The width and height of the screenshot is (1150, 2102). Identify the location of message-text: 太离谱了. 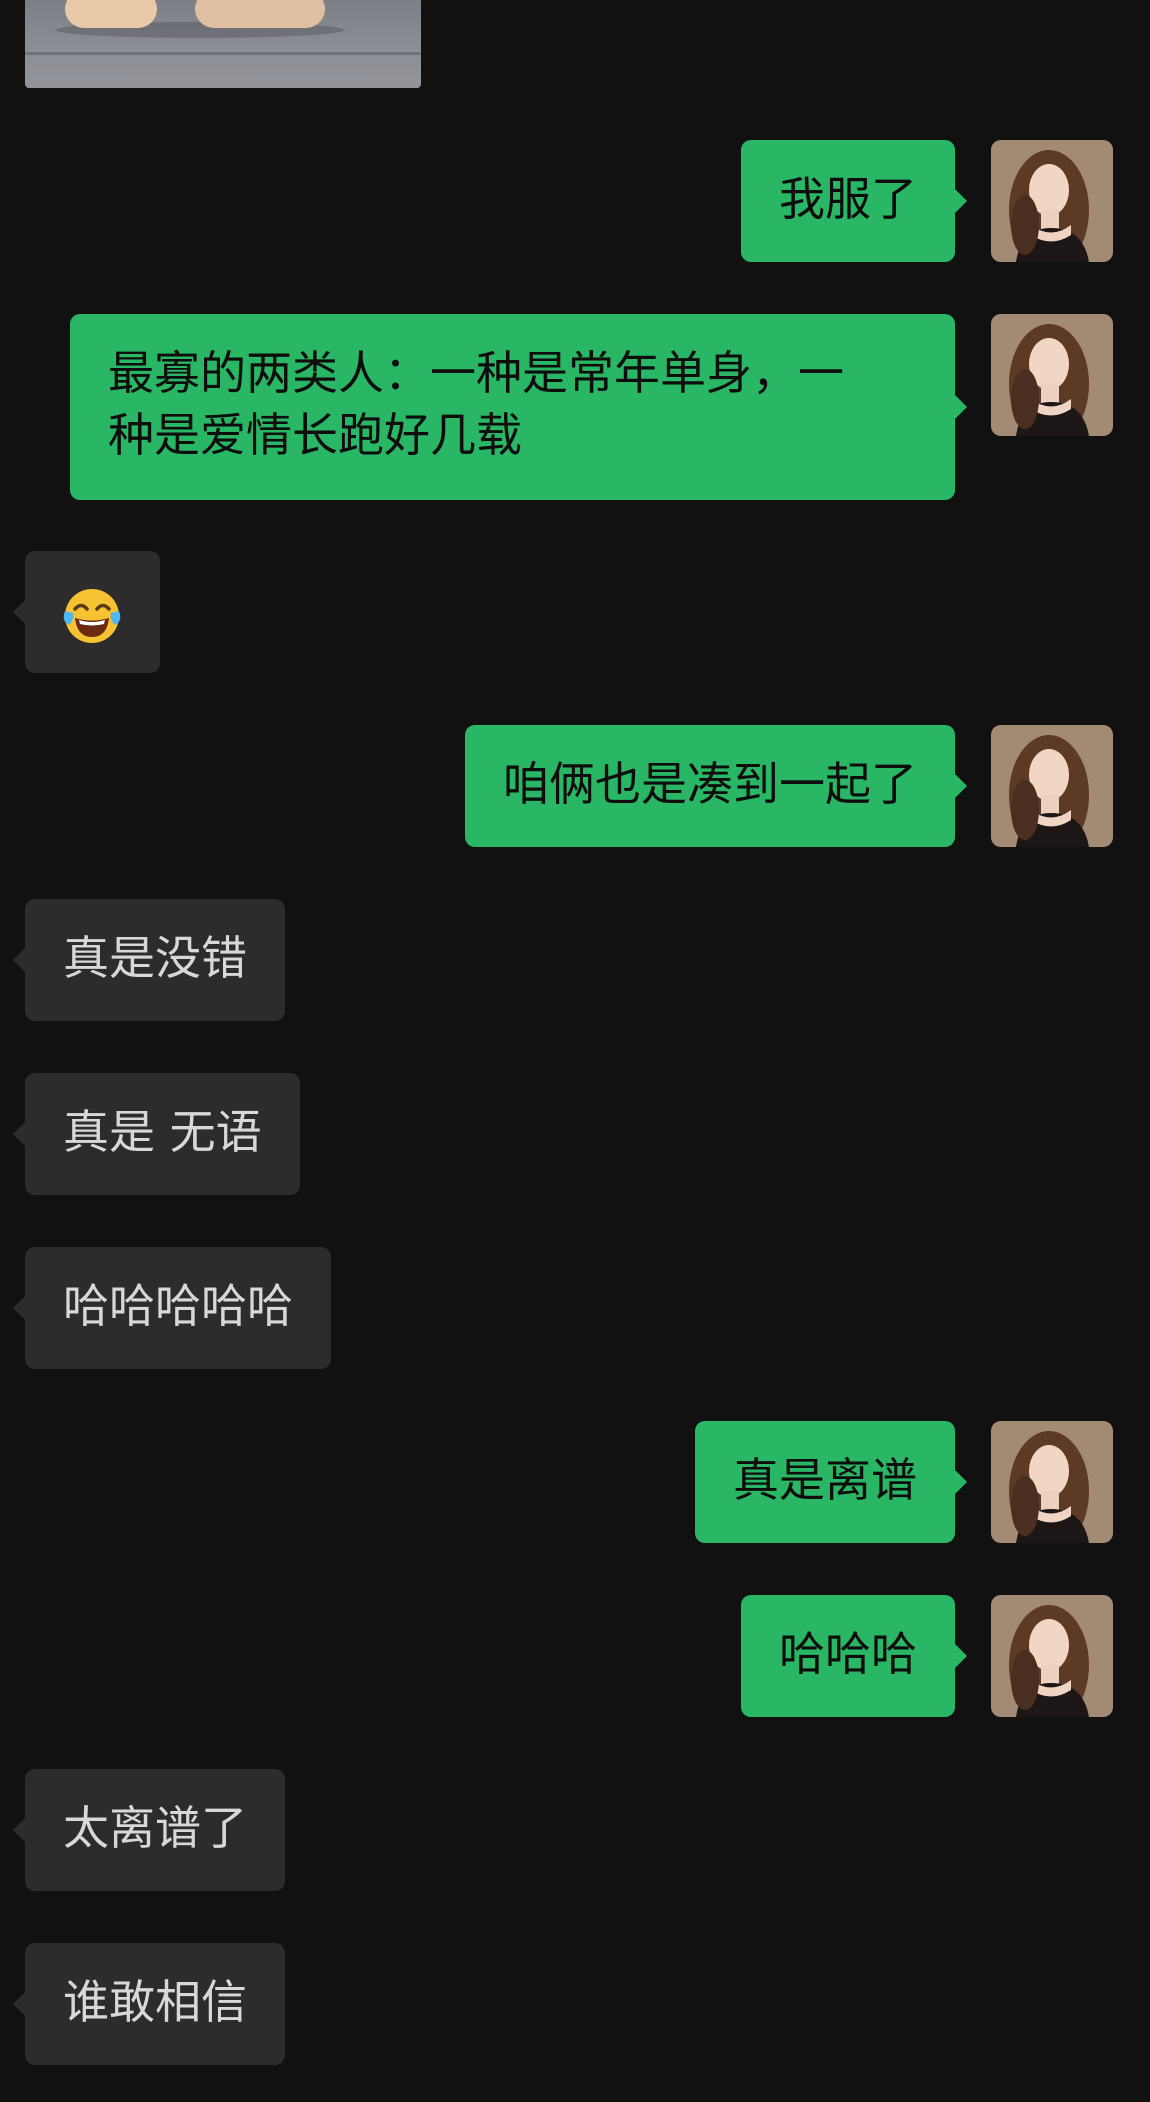
(155, 1828).